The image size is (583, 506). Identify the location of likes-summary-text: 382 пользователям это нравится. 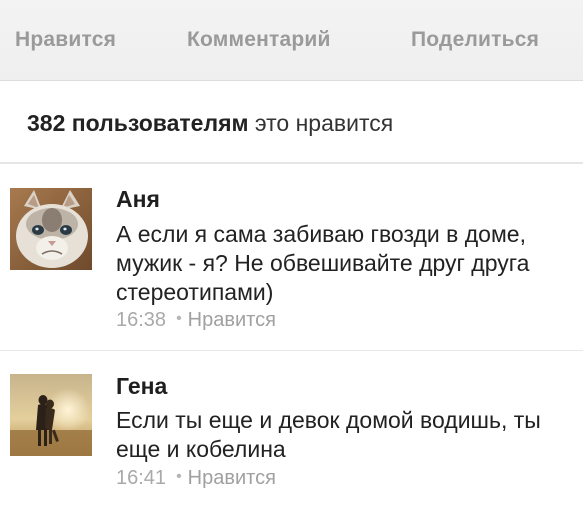
(210, 123).